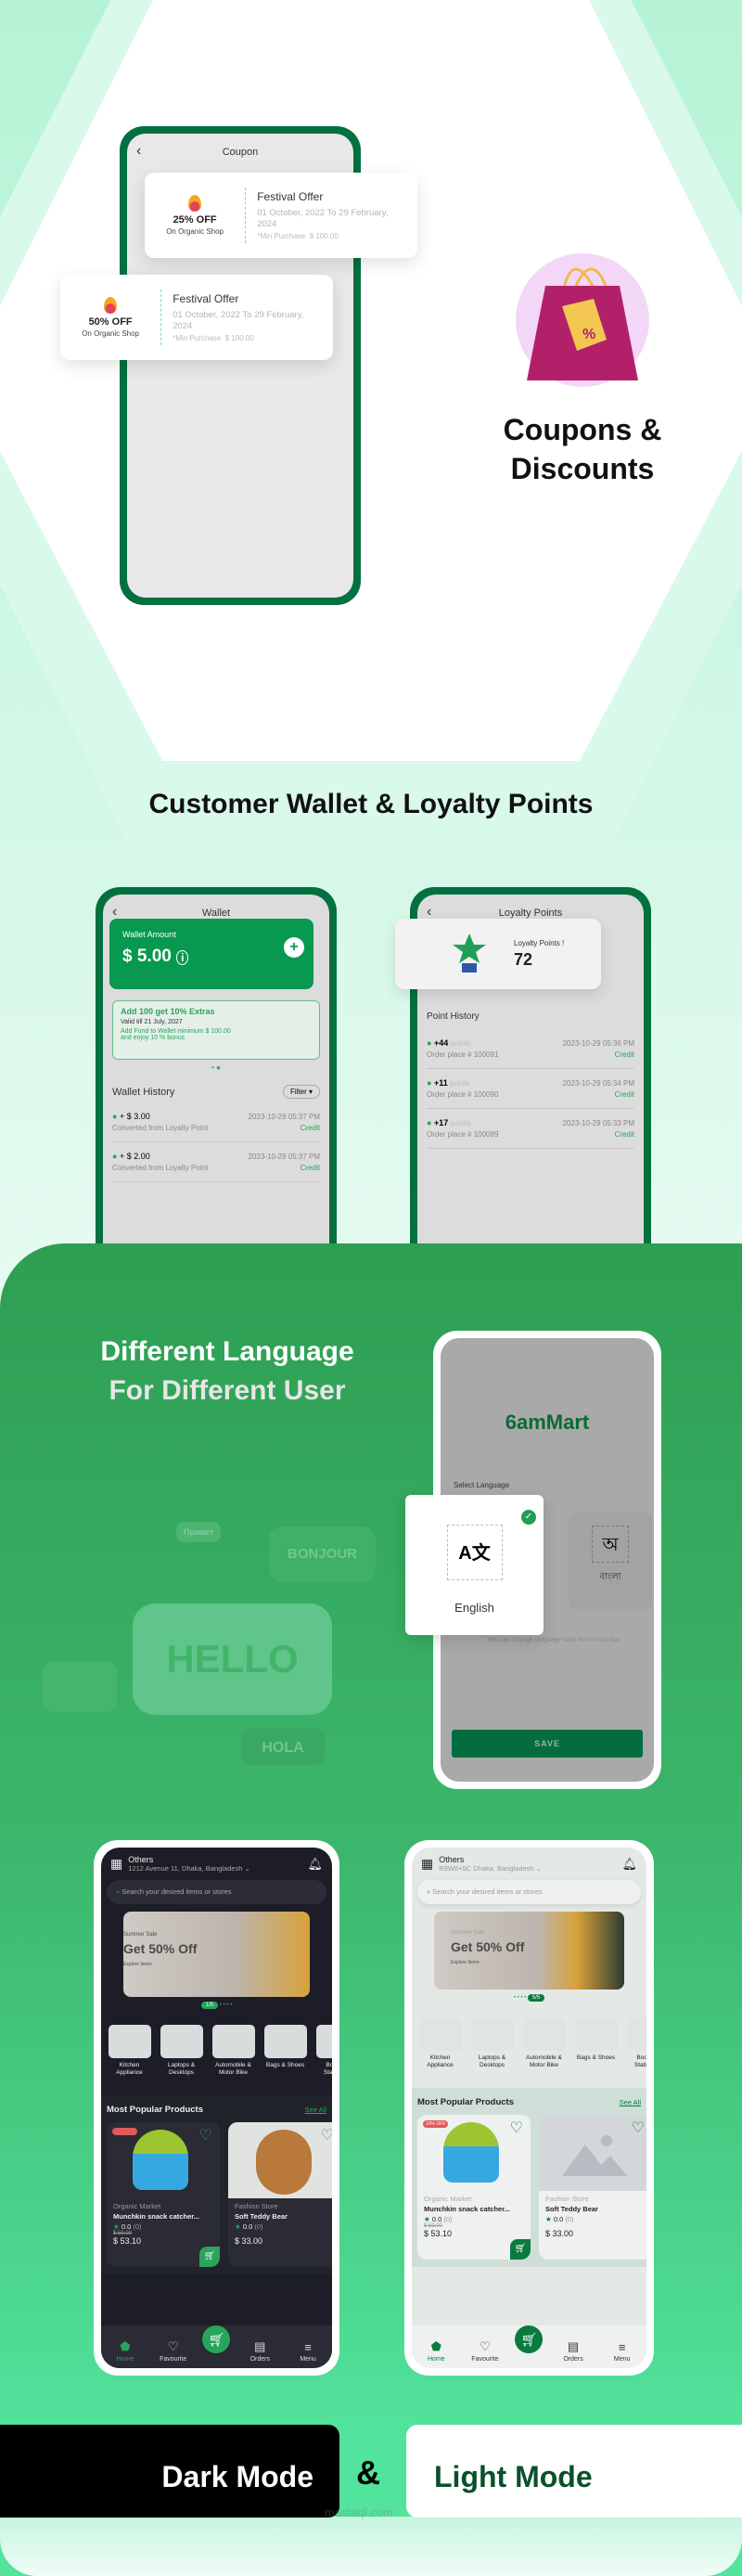  Describe the element at coordinates (189, 1869) in the screenshot. I see `address-selector: 1212 Avenue 11, Dhaka, Bangladesh ⌄` at that location.